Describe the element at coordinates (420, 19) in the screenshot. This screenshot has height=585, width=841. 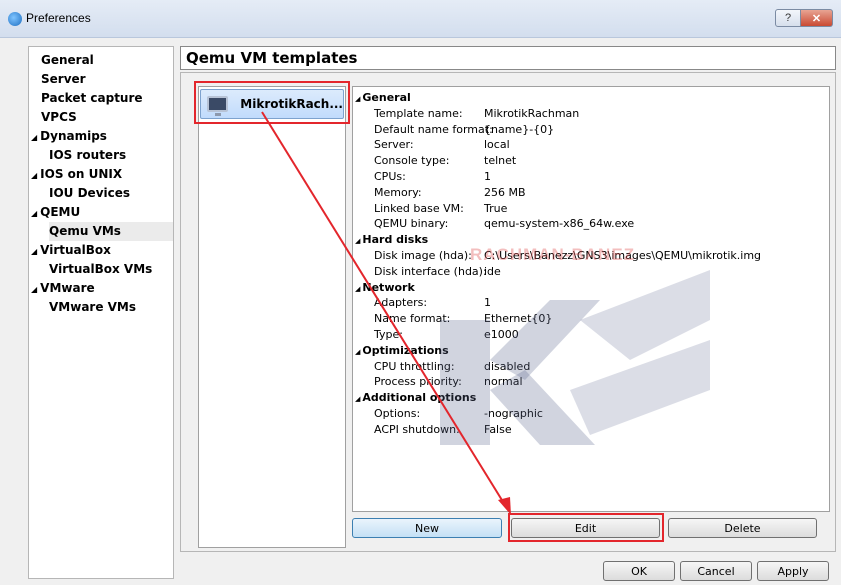
I see `window-titlebar: Preferences ? ✕` at that location.